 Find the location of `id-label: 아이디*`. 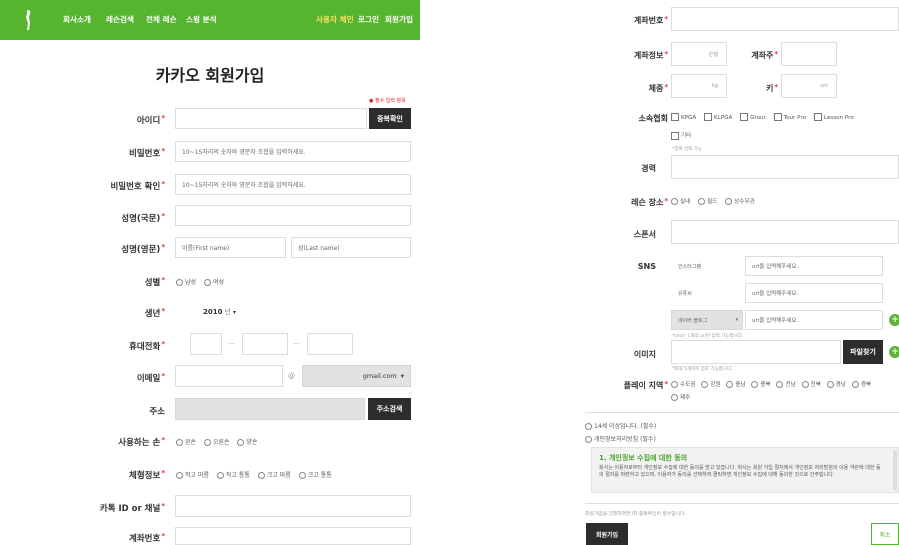

id-label: 아이디* is located at coordinates (150, 120).